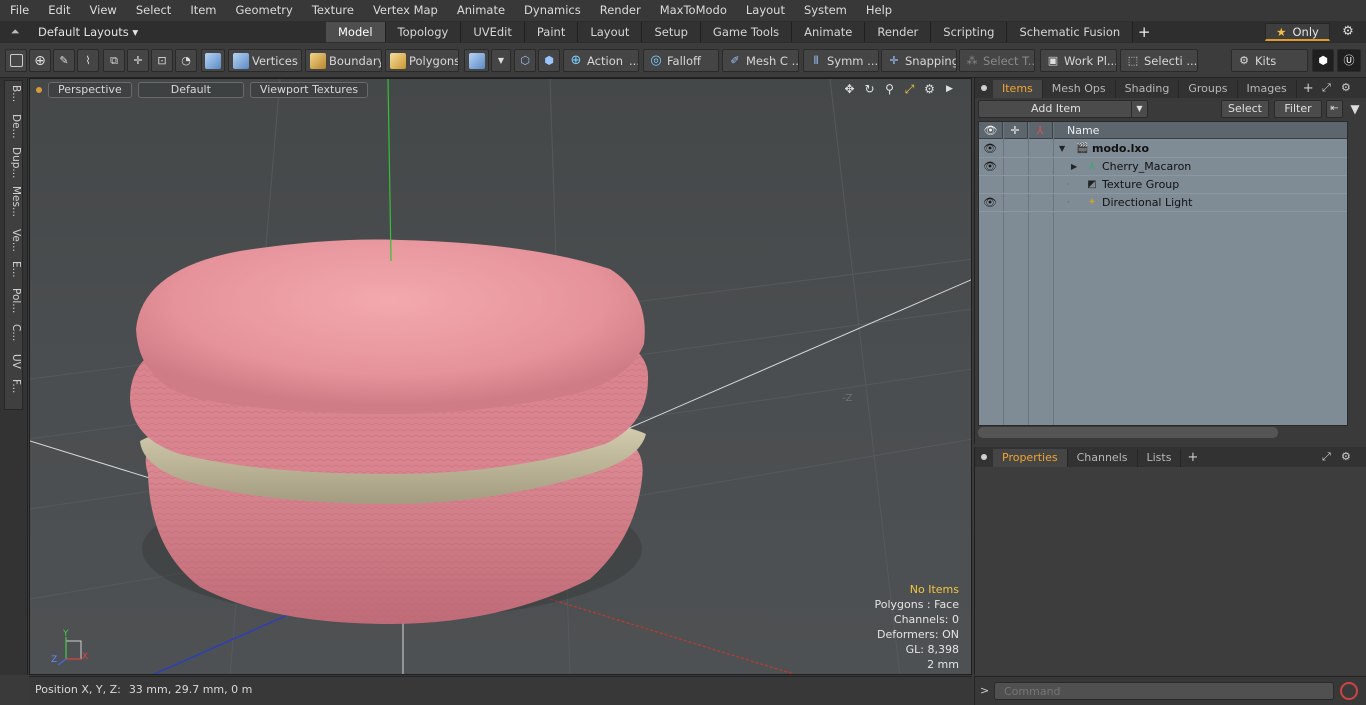 The image size is (1366, 705). I want to click on command-input, so click(1164, 691).